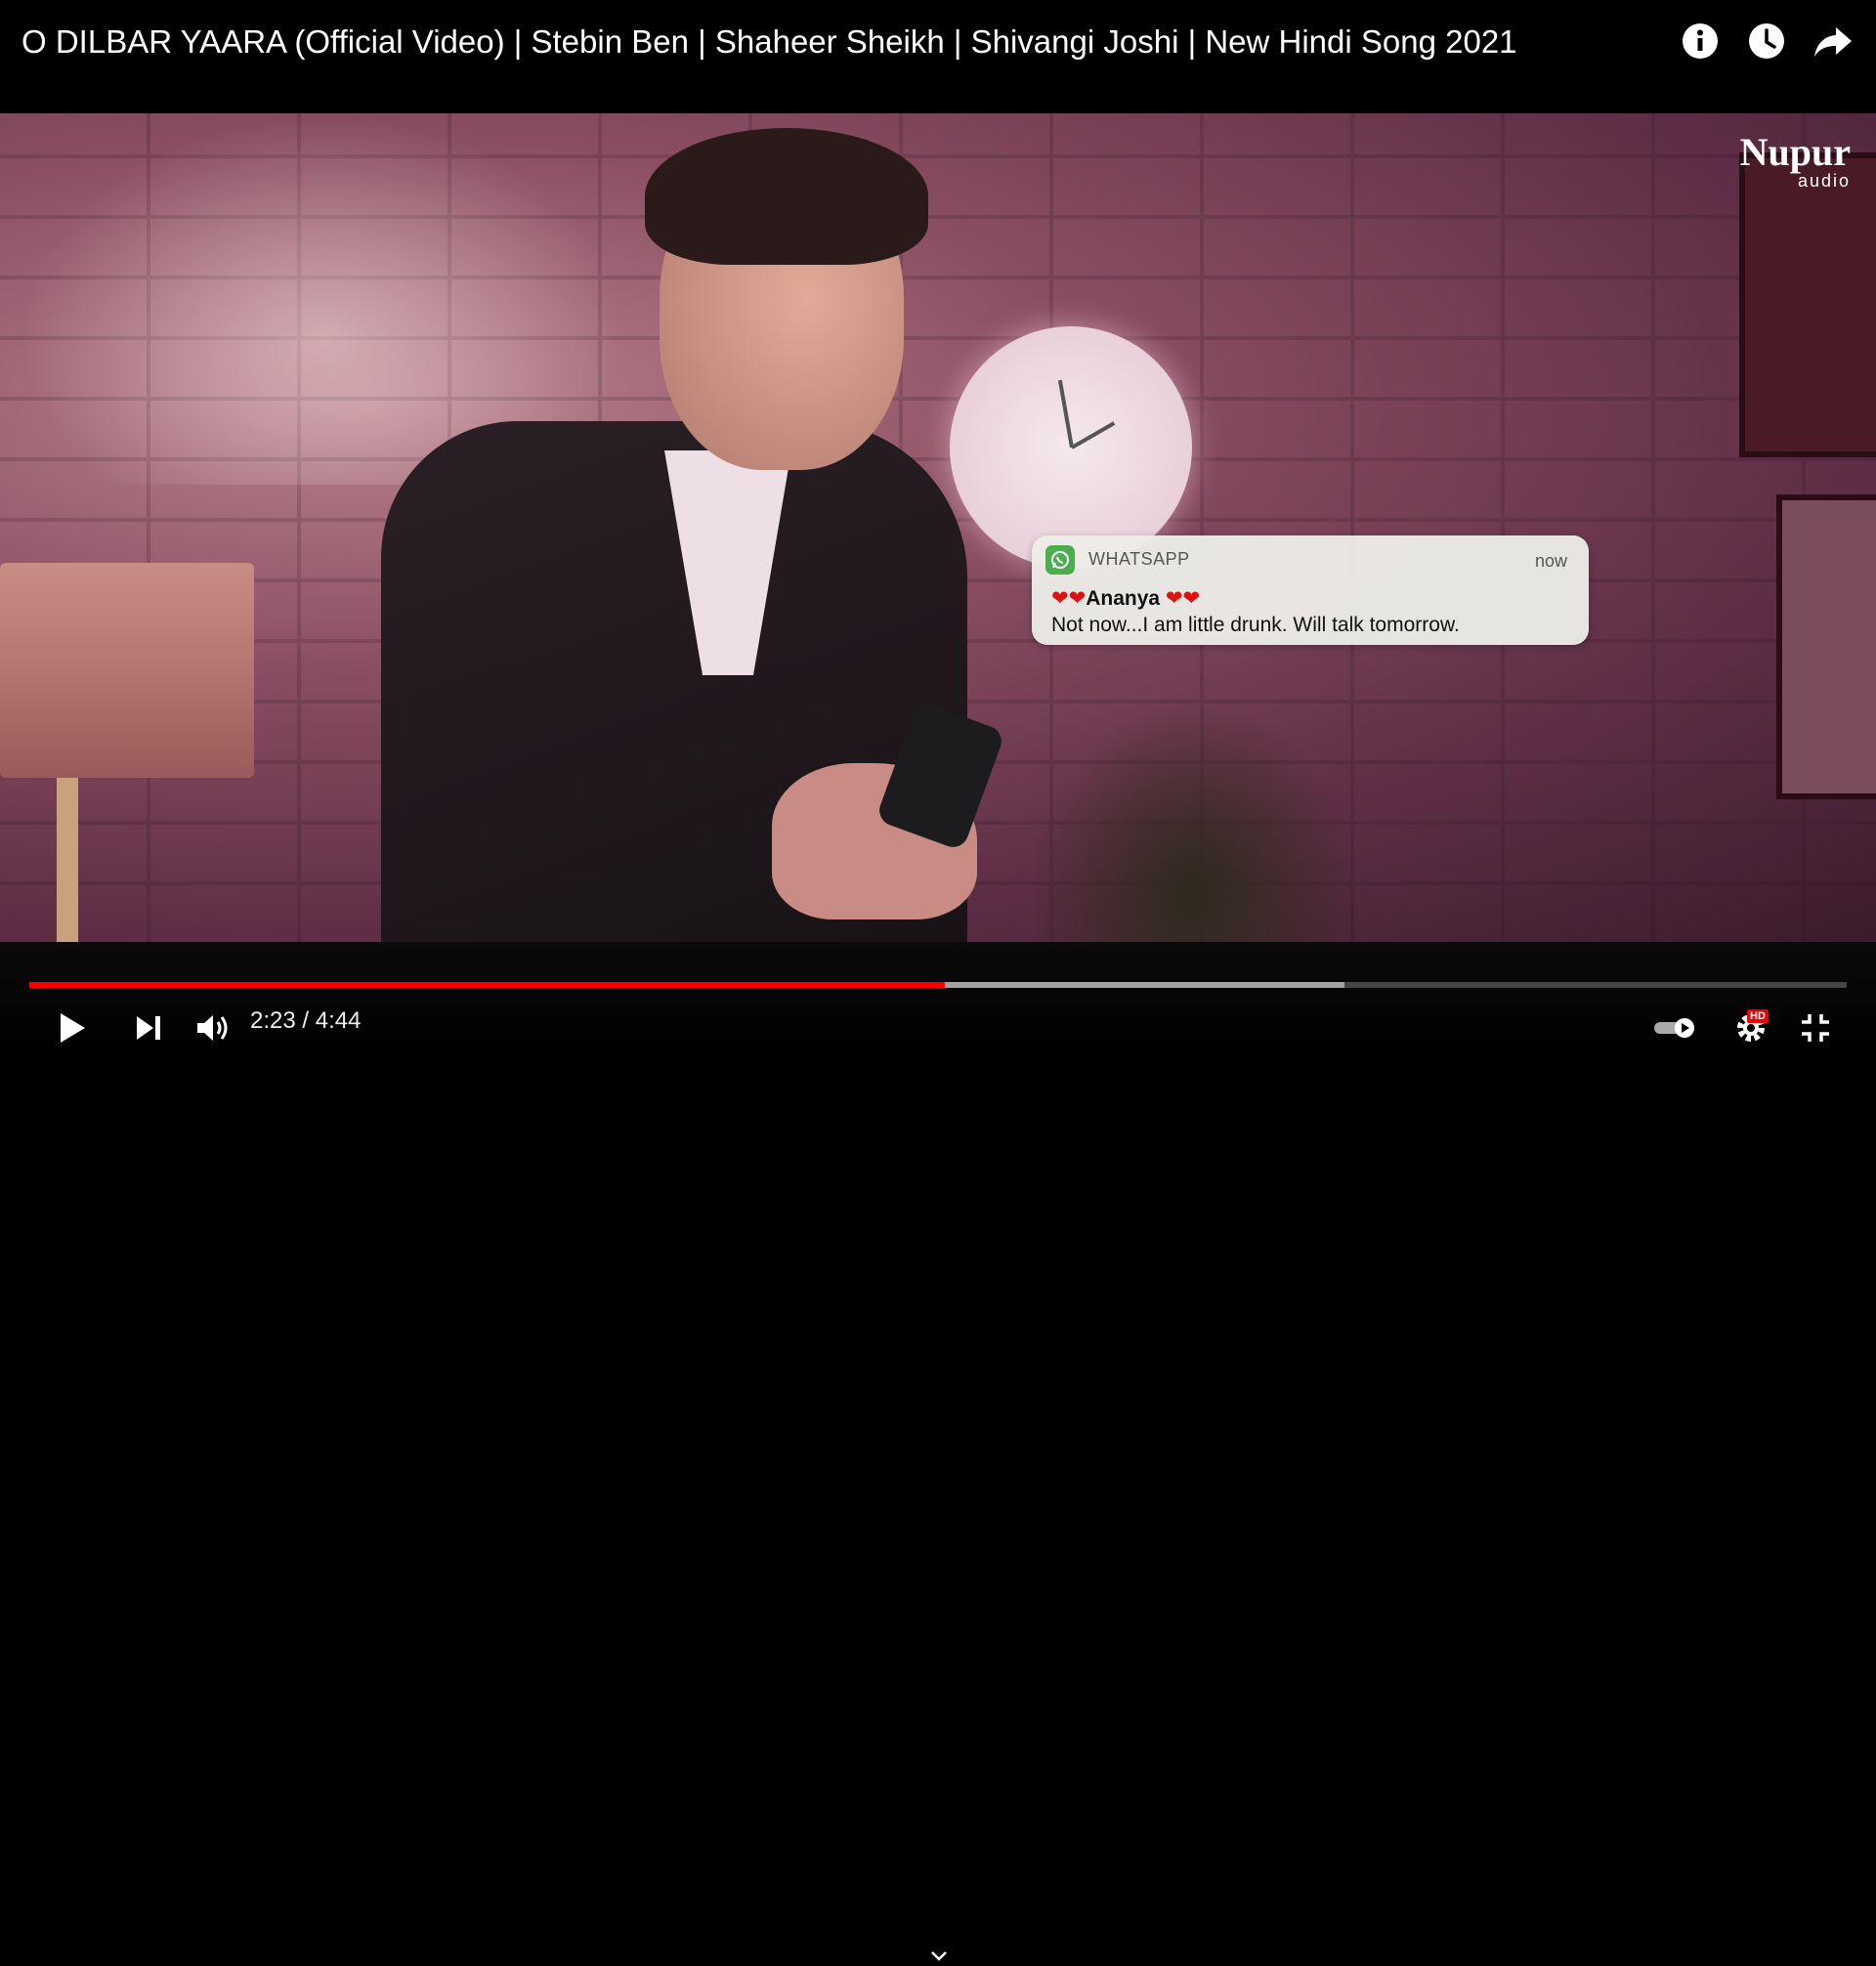  I want to click on clock-hour-hand, so click(1066, 414).